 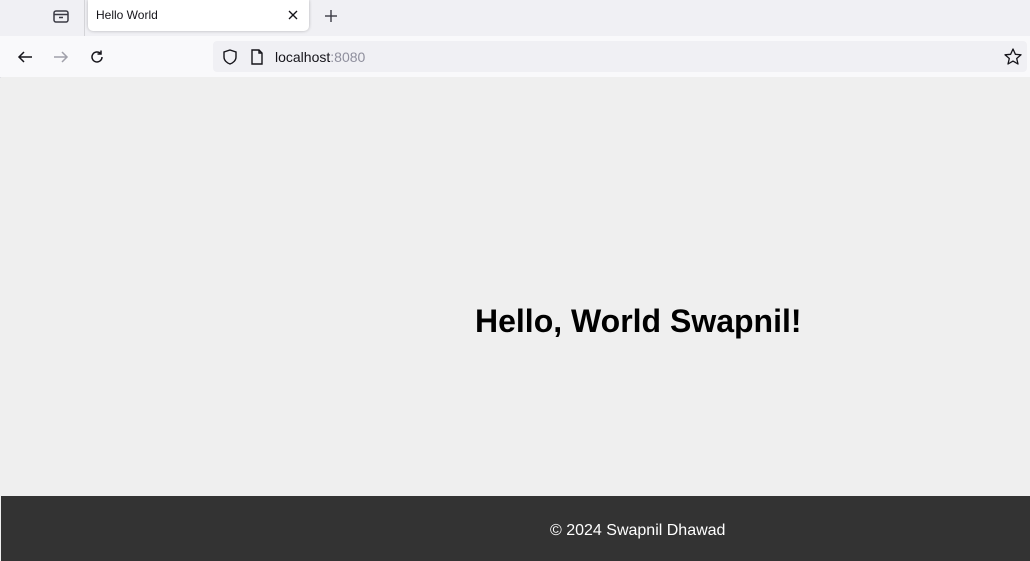 I want to click on url-text: localhost:8080, so click(x=320, y=57).